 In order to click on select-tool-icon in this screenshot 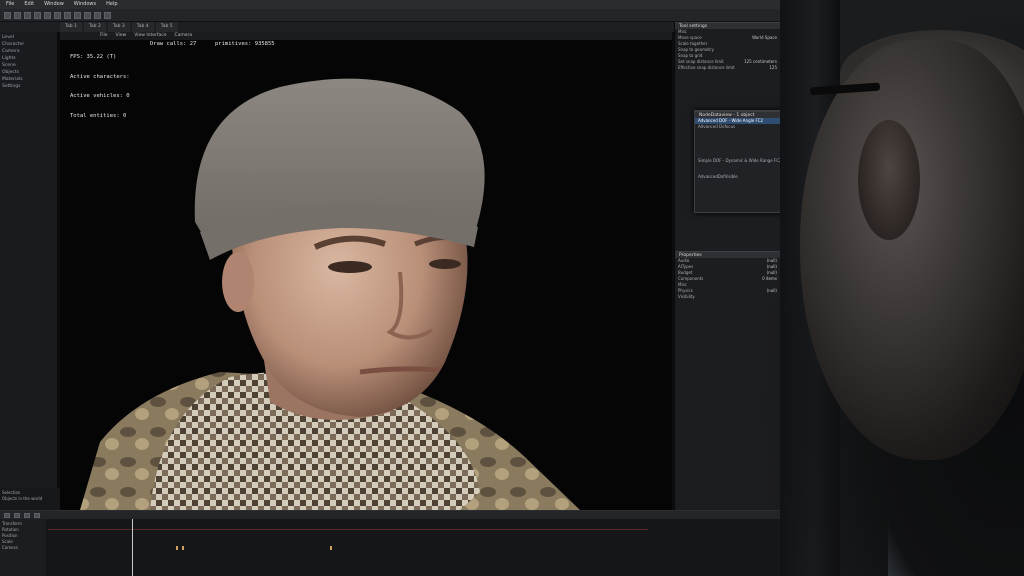, I will do `click(7, 15)`.